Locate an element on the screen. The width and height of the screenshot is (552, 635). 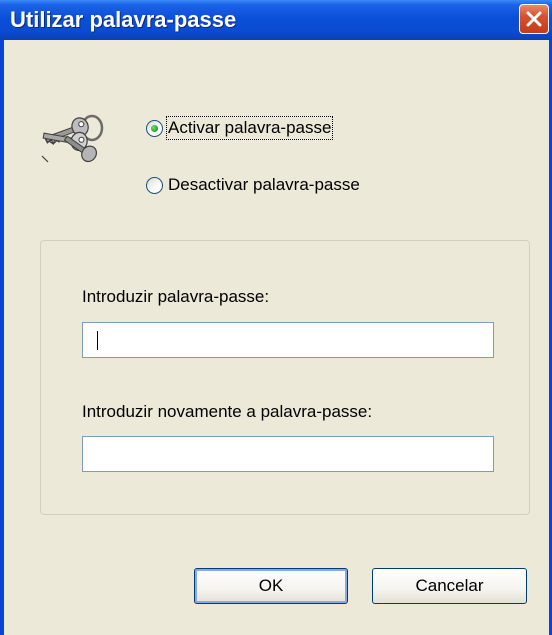
cancel-button: Cancelar is located at coordinates (449, 586).